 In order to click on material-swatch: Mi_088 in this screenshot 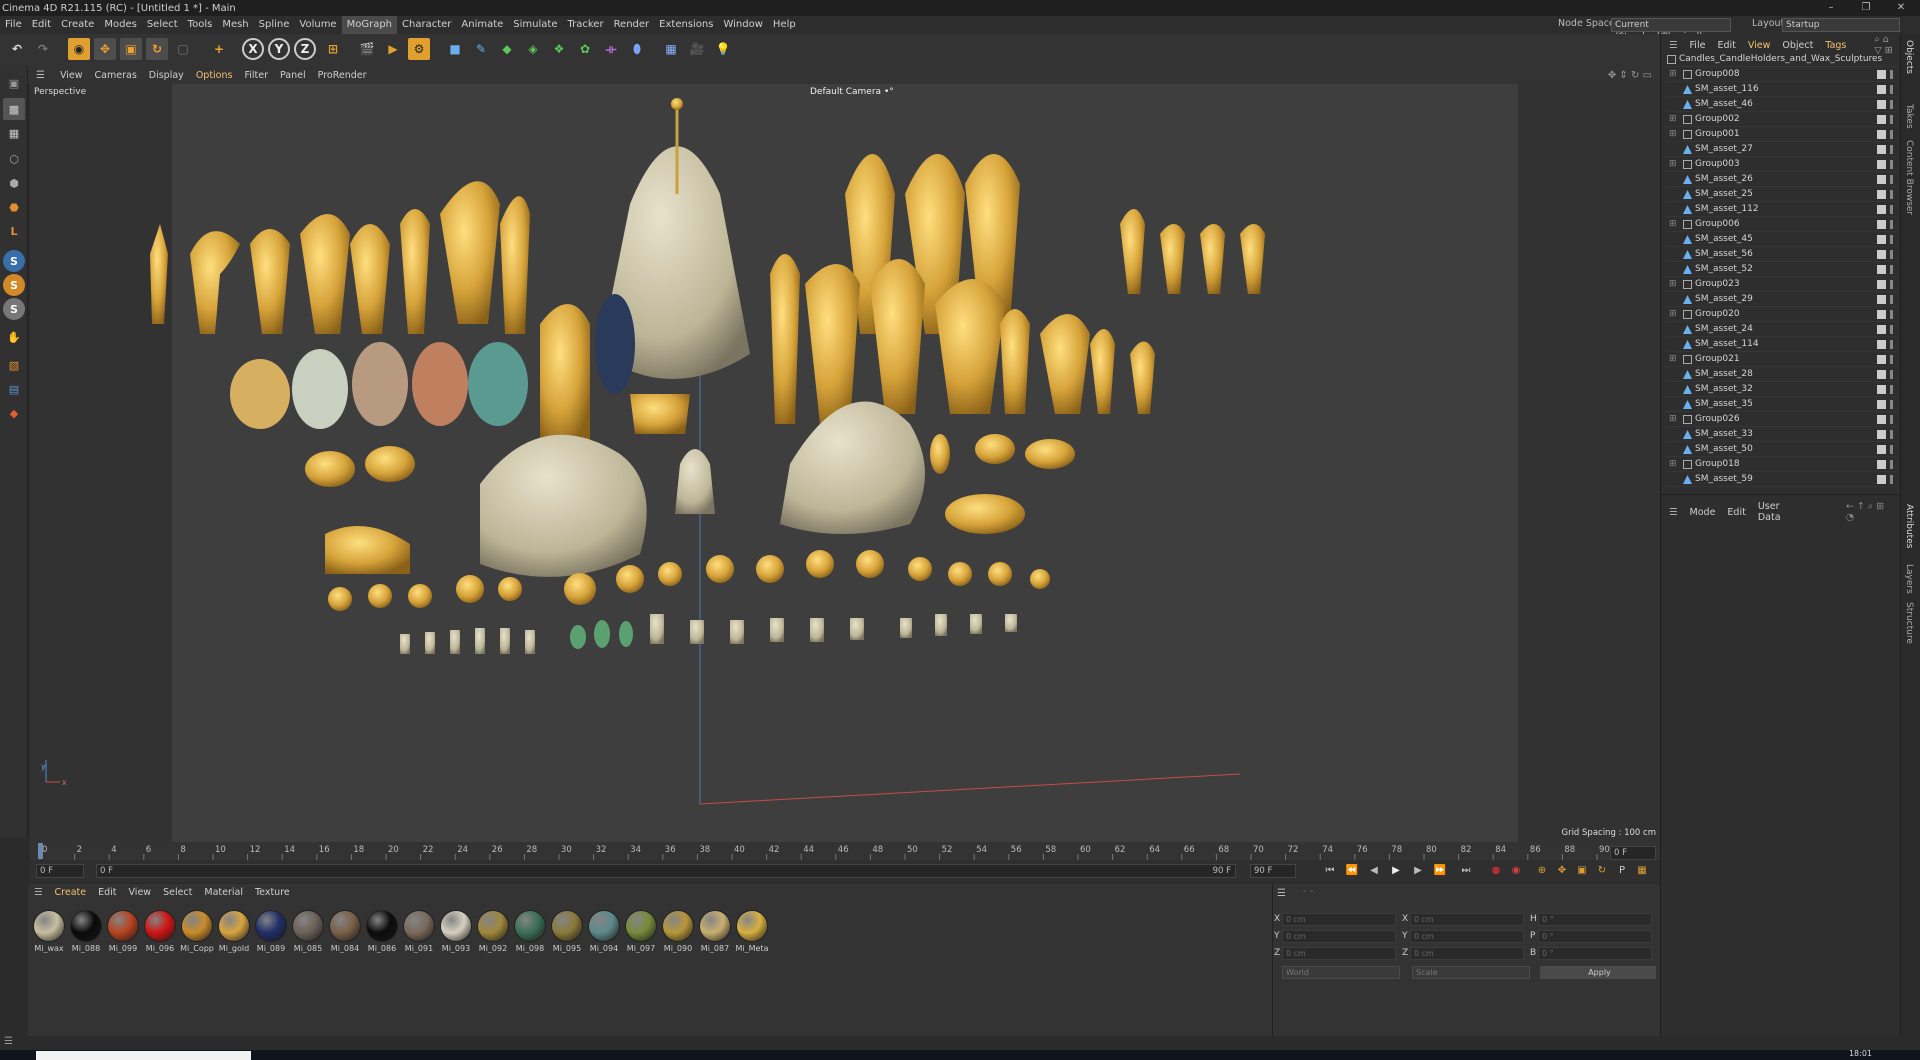, I will do `click(86, 931)`.